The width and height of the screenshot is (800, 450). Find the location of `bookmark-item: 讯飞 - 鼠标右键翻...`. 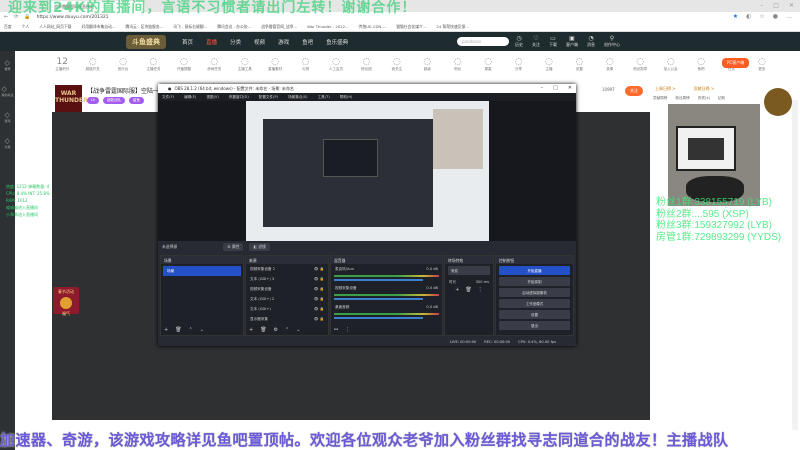

bookmark-item: 讯飞 - 鼠标右键翻... is located at coordinates (190, 27).